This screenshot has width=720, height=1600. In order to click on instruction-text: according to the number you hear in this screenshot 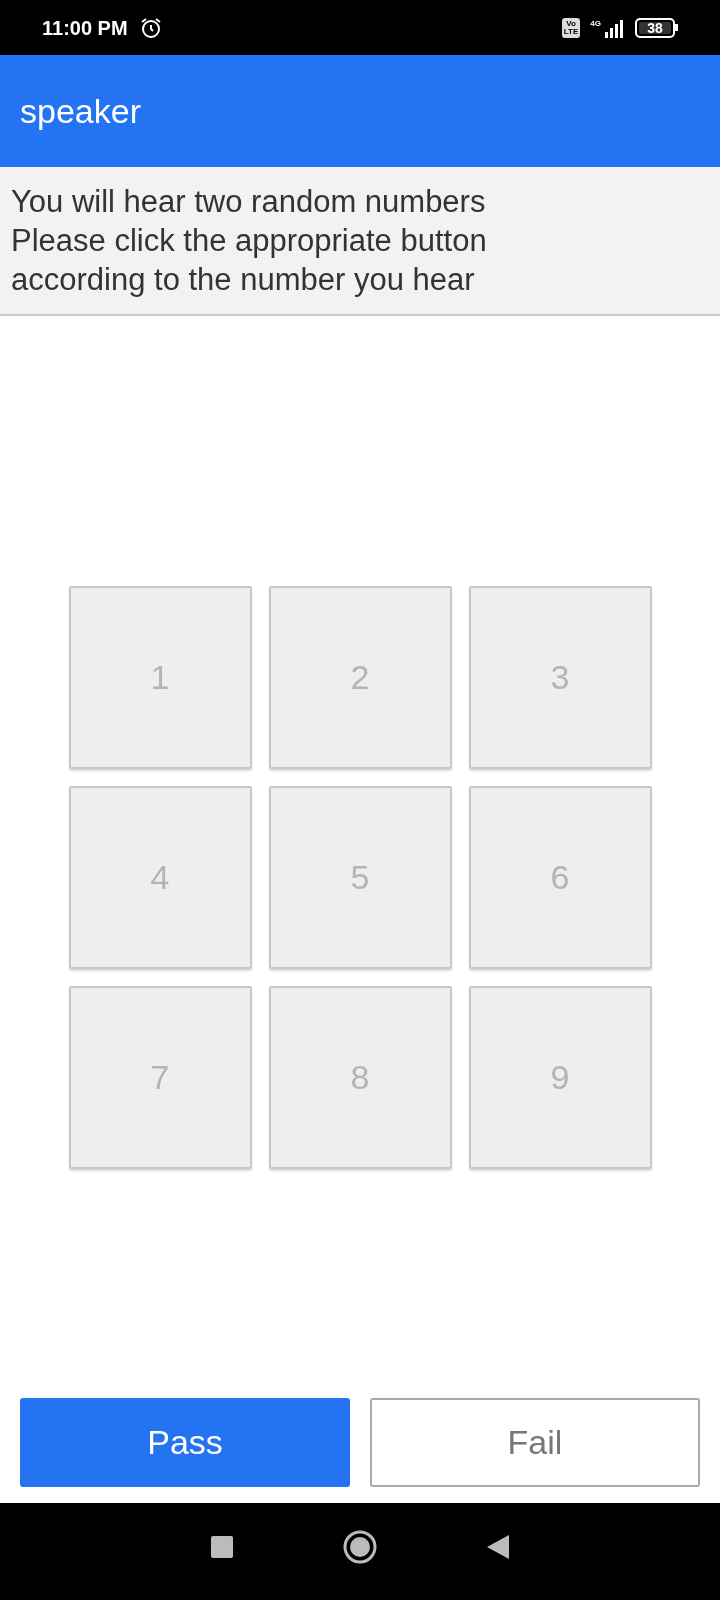, I will do `click(243, 280)`.